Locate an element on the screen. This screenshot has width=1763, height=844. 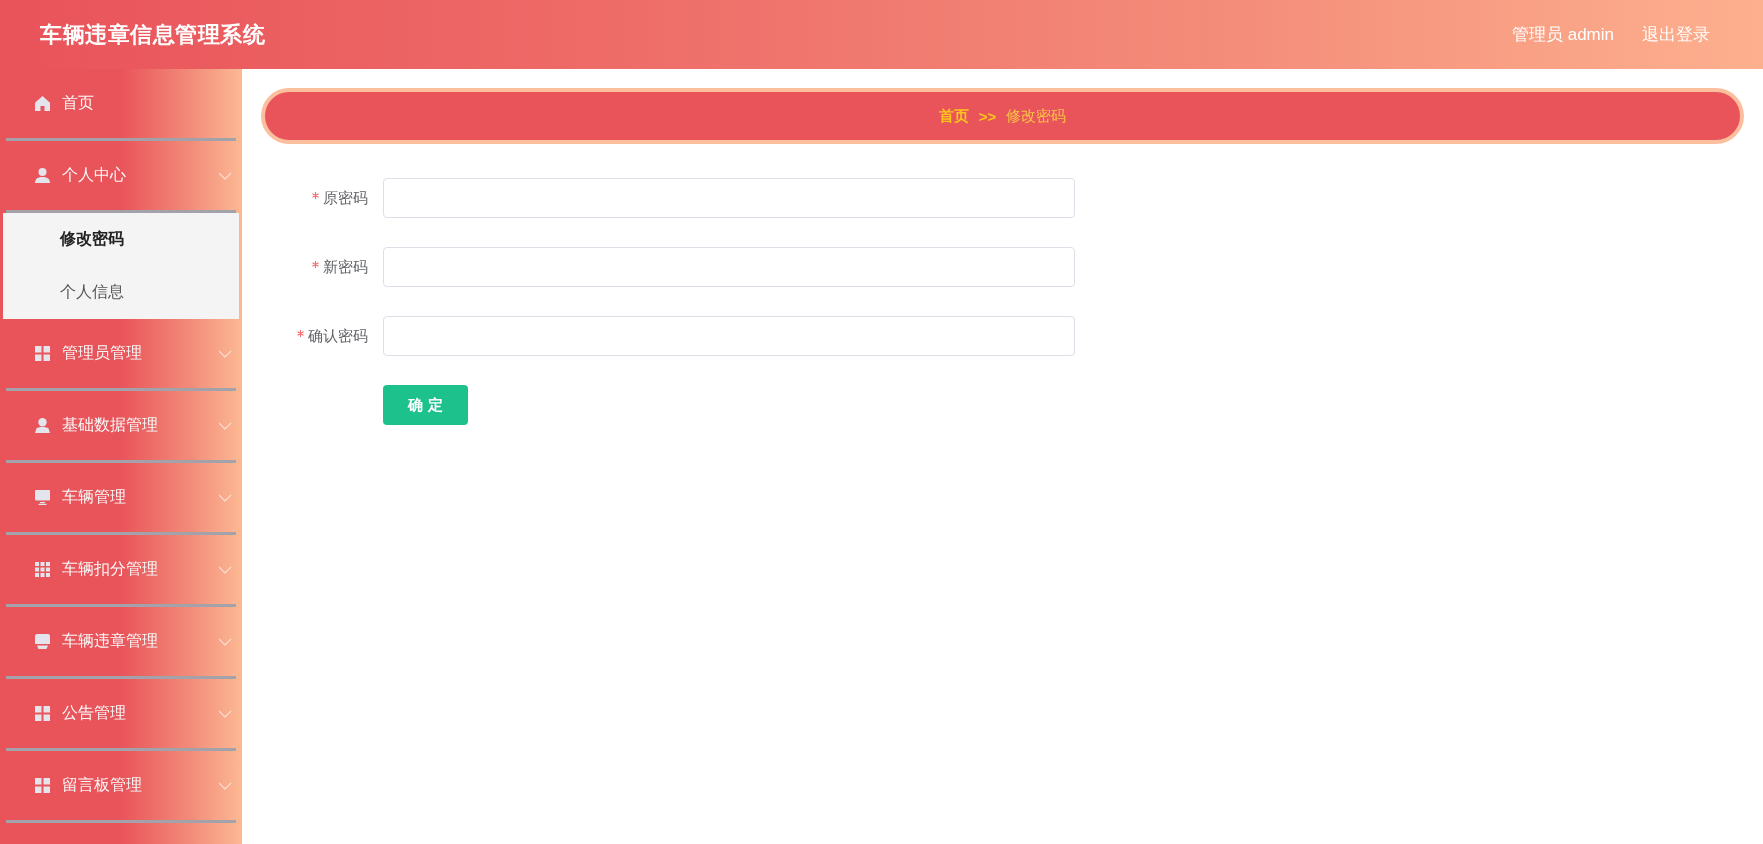
sidebar-item: 管理员管理 is located at coordinates (121, 353).